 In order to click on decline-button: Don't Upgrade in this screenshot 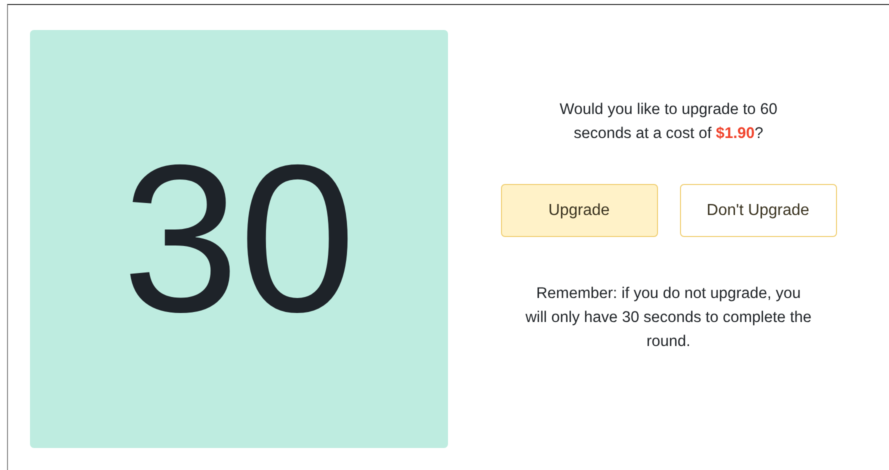, I will do `click(758, 210)`.